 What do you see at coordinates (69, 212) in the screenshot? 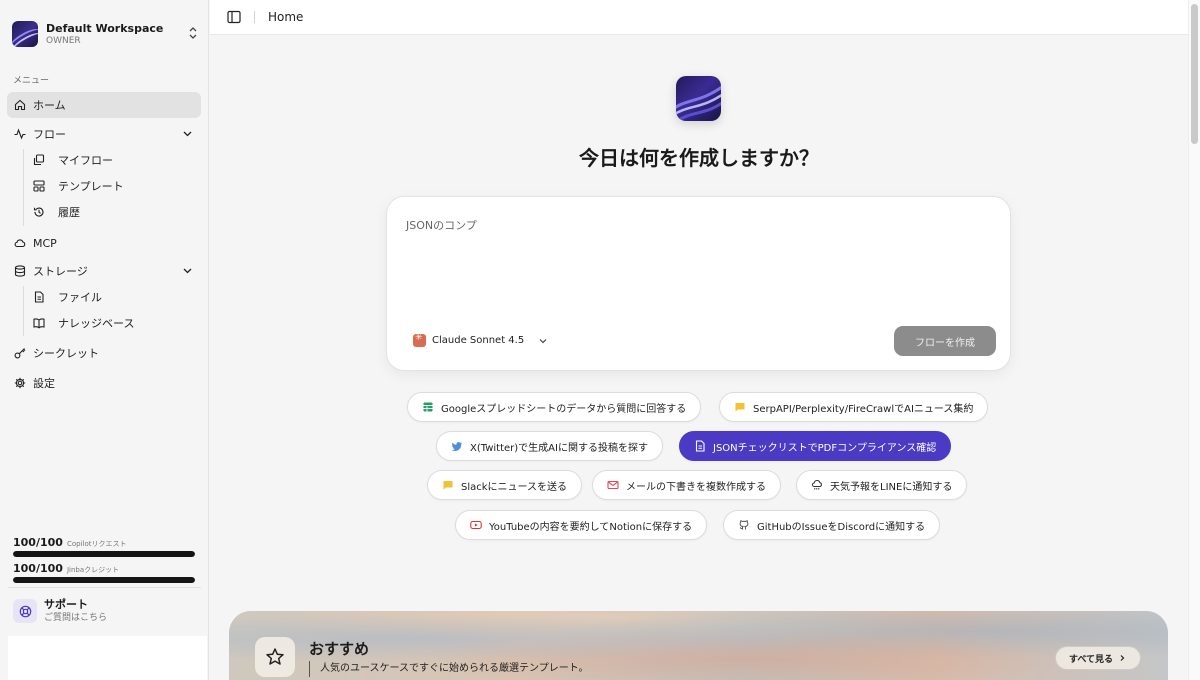
I see `sidebar-item-label: 履歴` at bounding box center [69, 212].